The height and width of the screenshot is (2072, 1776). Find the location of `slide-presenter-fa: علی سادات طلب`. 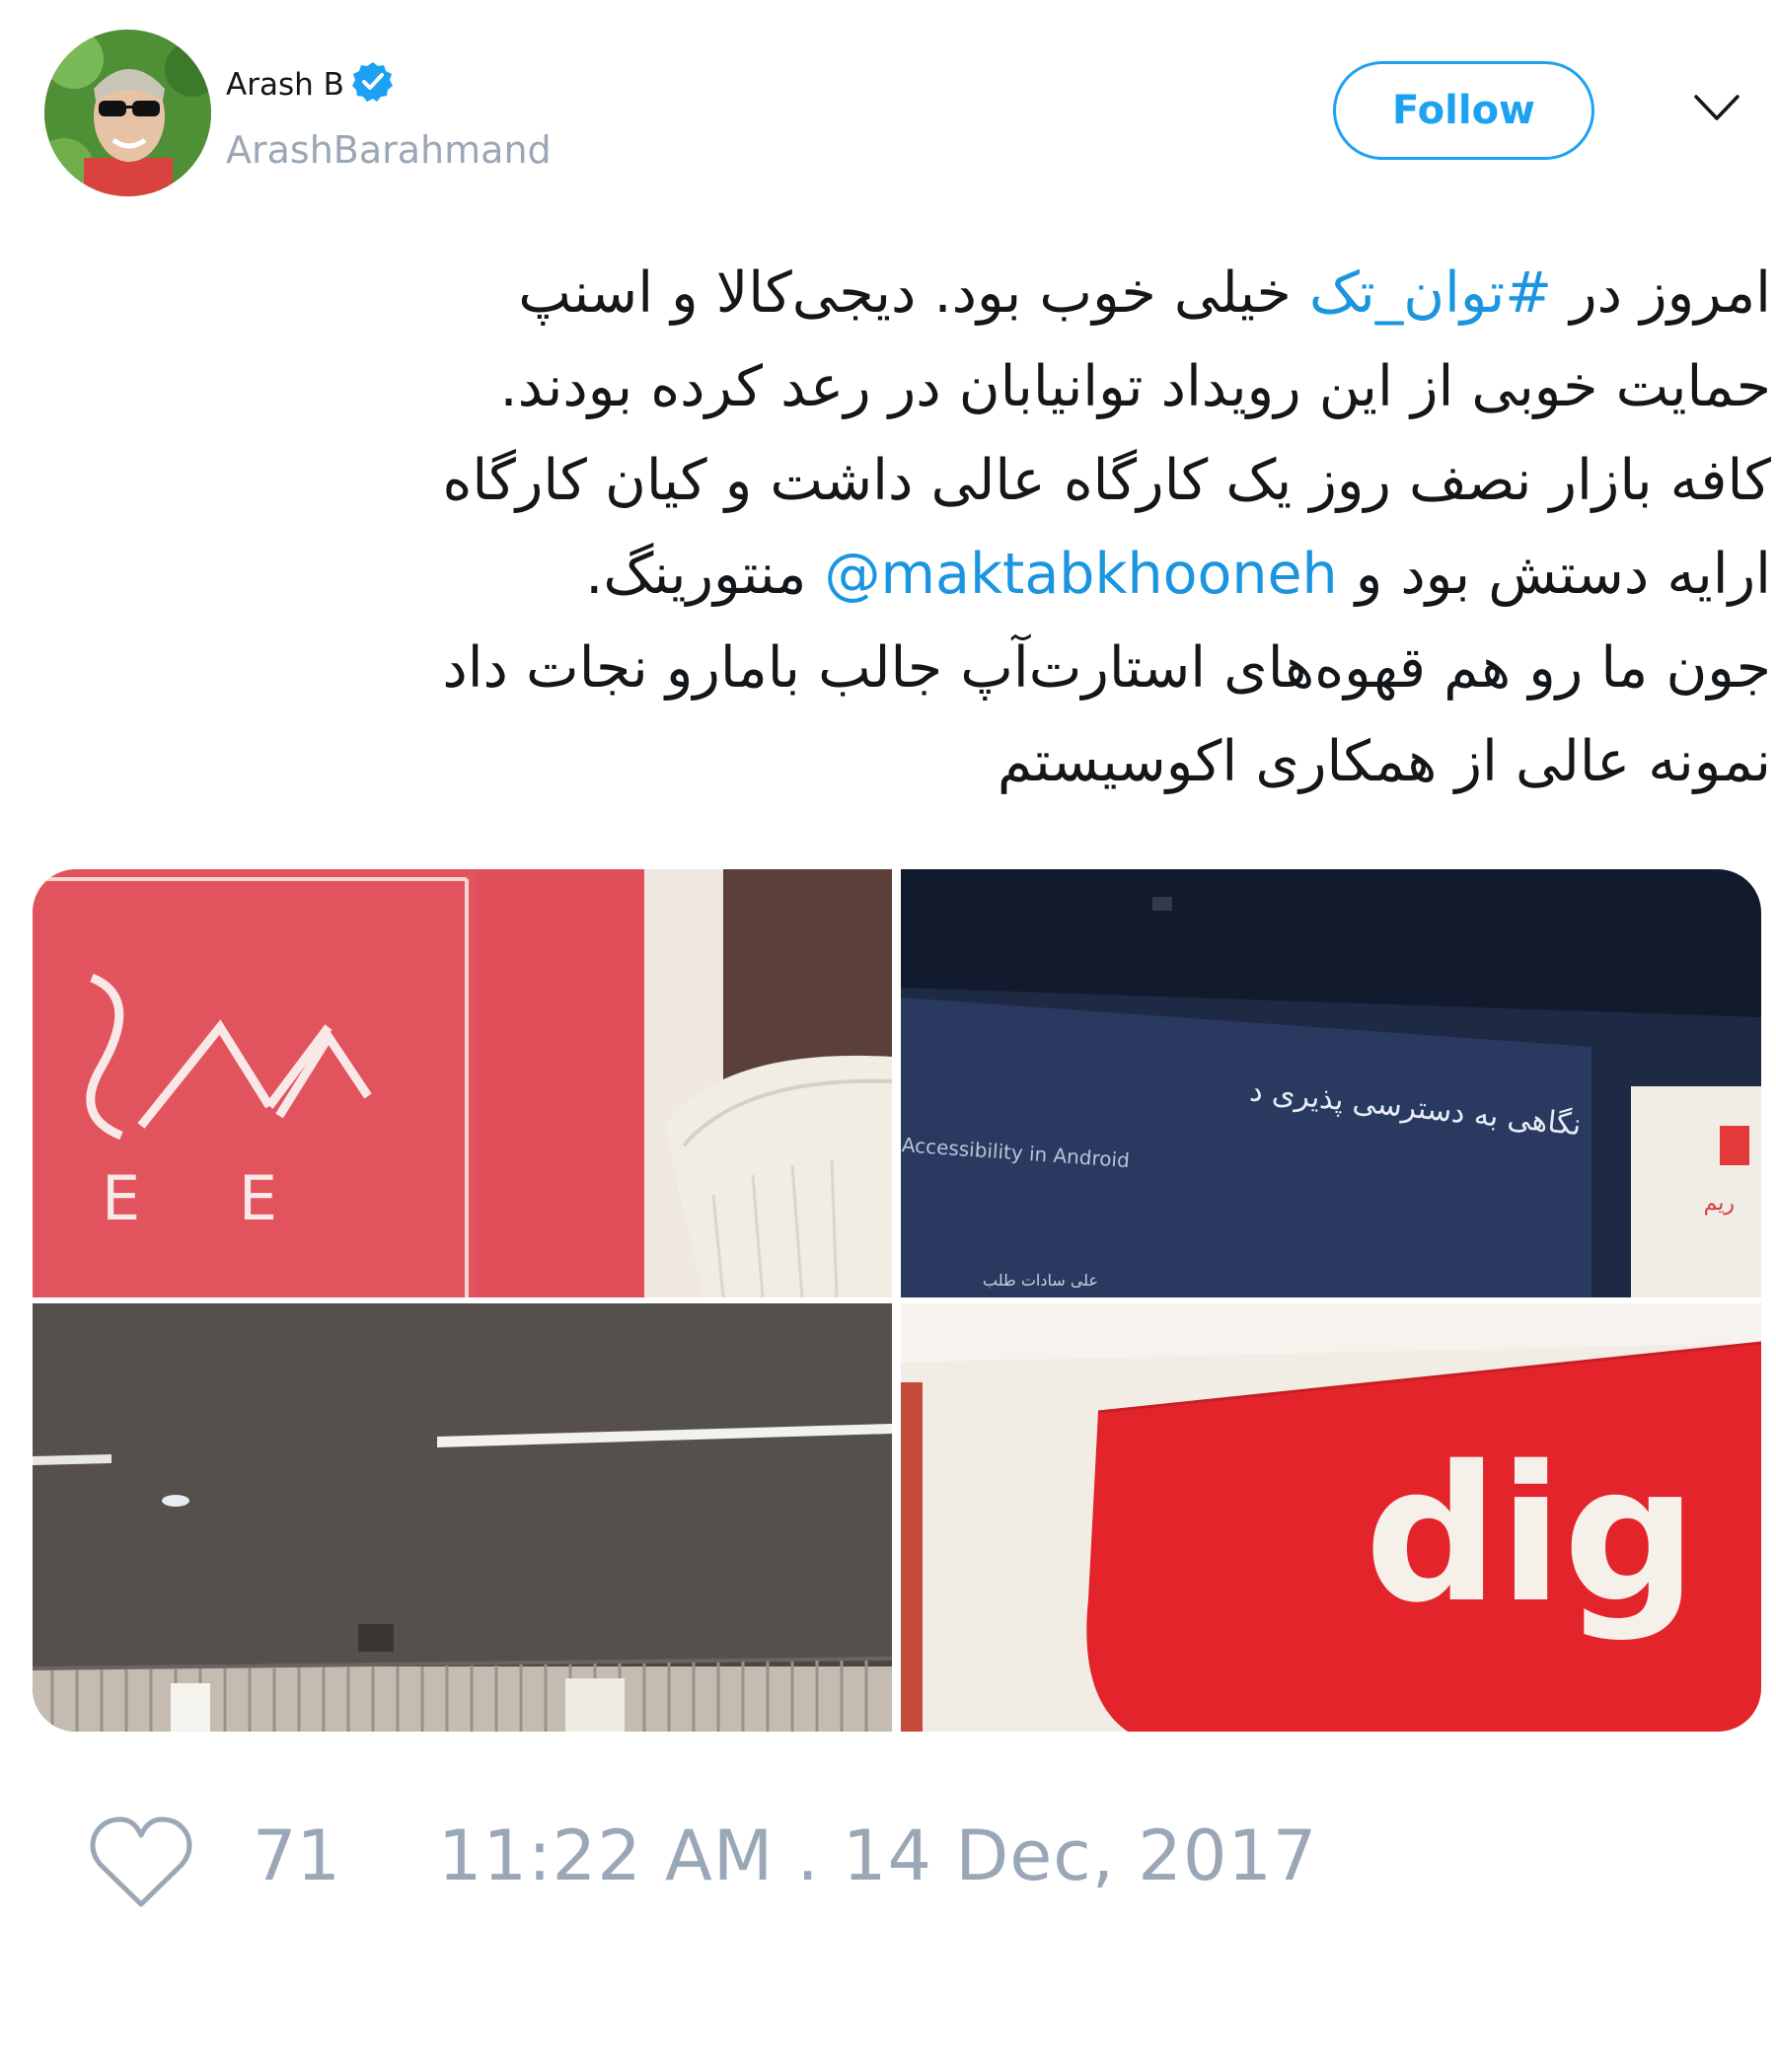

slide-presenter-fa: علی سادات طلب is located at coordinates (1040, 1281).